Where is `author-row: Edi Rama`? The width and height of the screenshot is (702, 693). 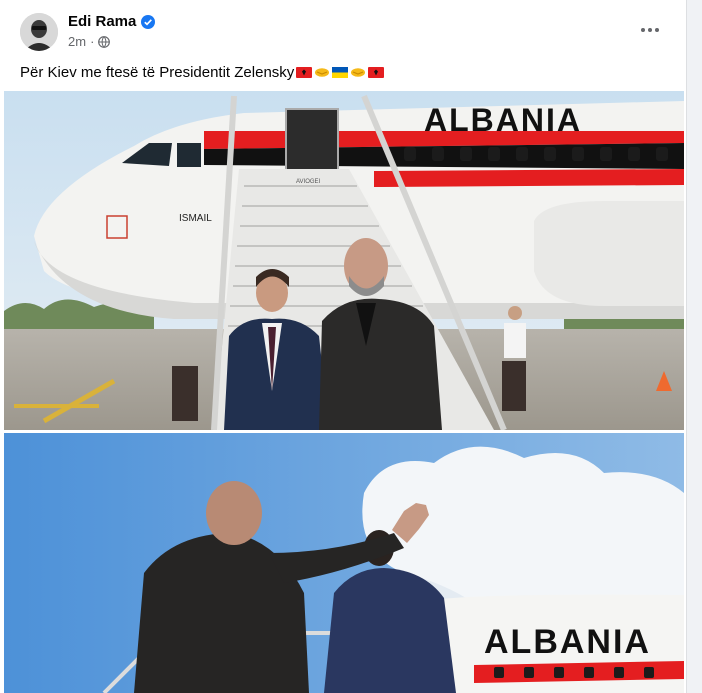
author-row: Edi Rama is located at coordinates (112, 21).